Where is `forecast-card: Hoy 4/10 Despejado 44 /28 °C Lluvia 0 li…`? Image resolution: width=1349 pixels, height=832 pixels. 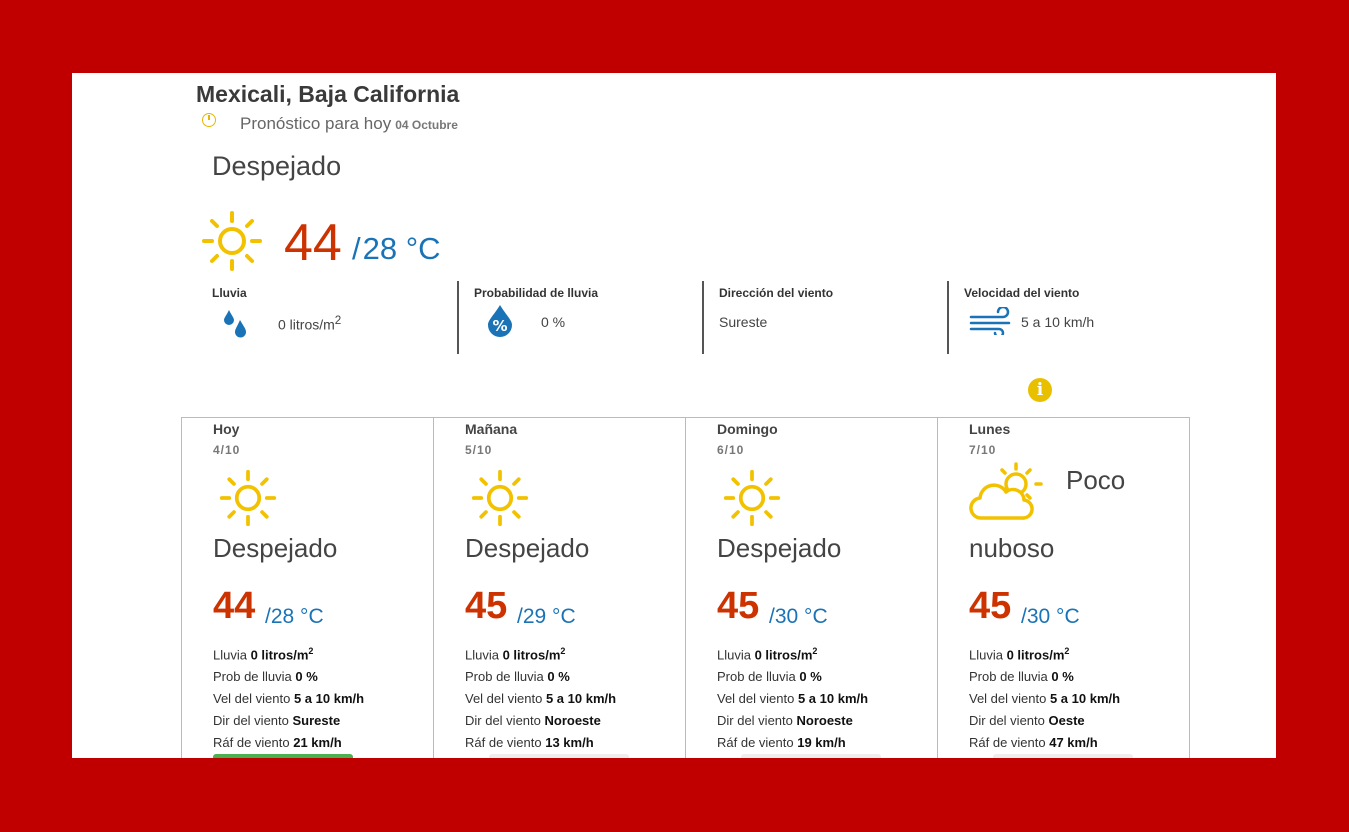 forecast-card: Hoy 4/10 Despejado 44 /28 °C Lluvia 0 li… is located at coordinates (307, 587).